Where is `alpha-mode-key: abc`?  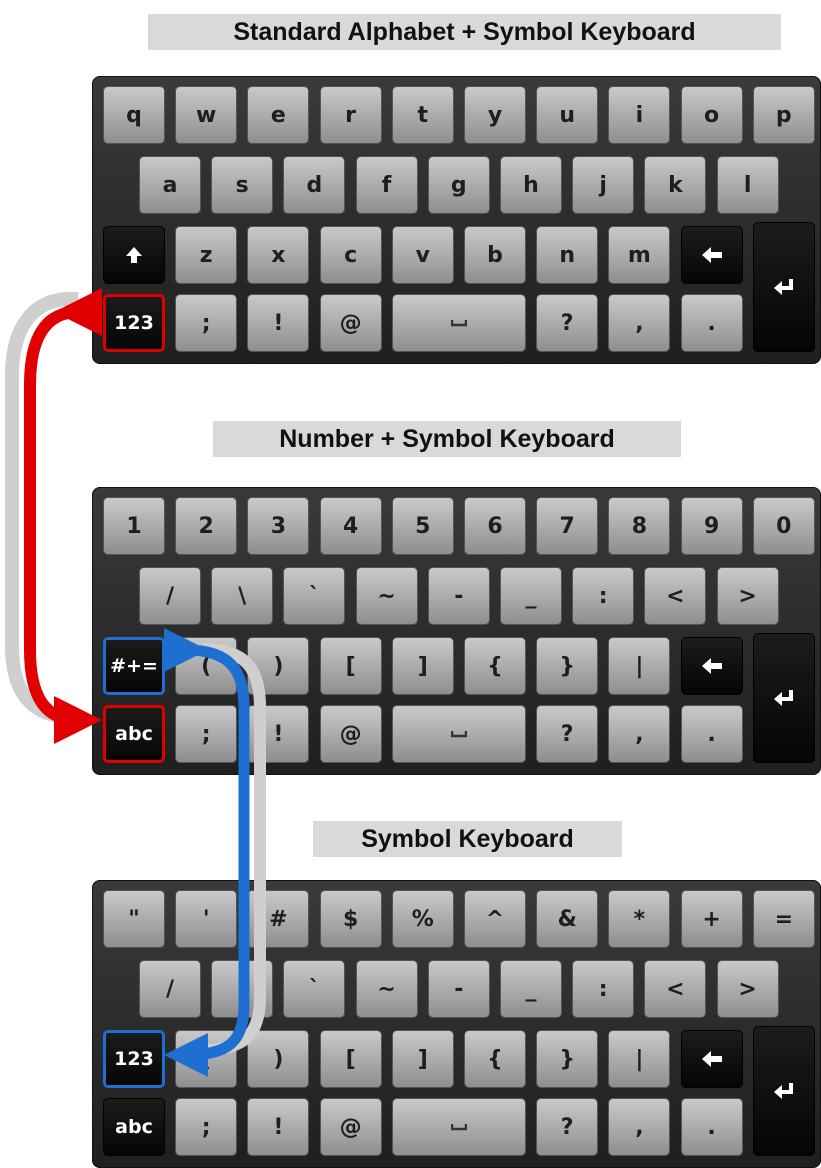
alpha-mode-key: abc is located at coordinates (134, 734).